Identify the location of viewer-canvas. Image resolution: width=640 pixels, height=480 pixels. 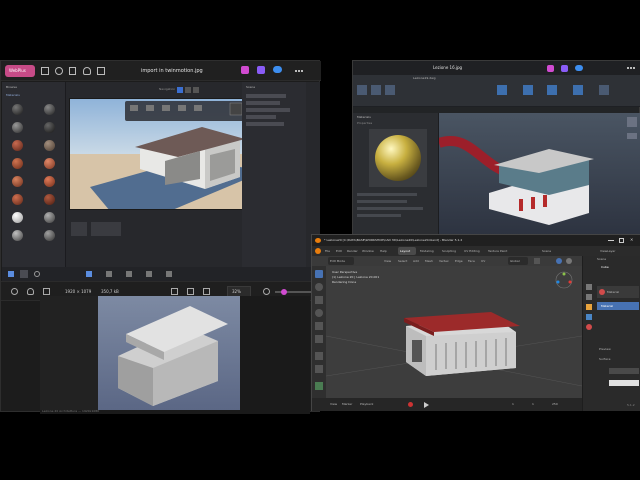
(169, 353).